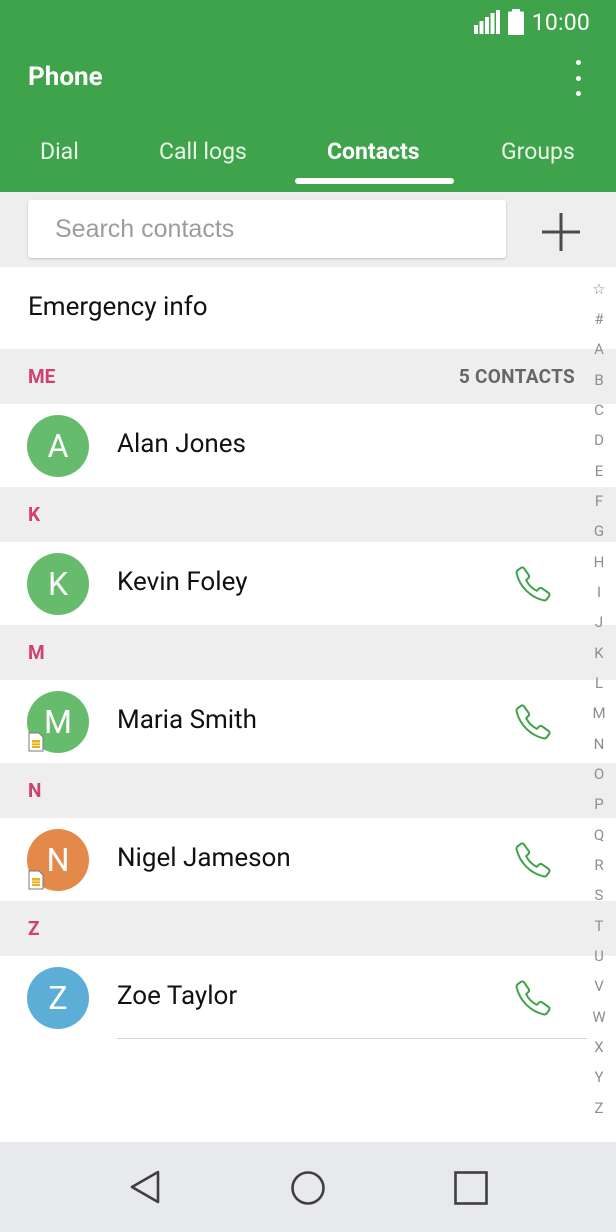  I want to click on contact-row-zoe-taylor: Z Zoe Taylor, so click(308, 997).